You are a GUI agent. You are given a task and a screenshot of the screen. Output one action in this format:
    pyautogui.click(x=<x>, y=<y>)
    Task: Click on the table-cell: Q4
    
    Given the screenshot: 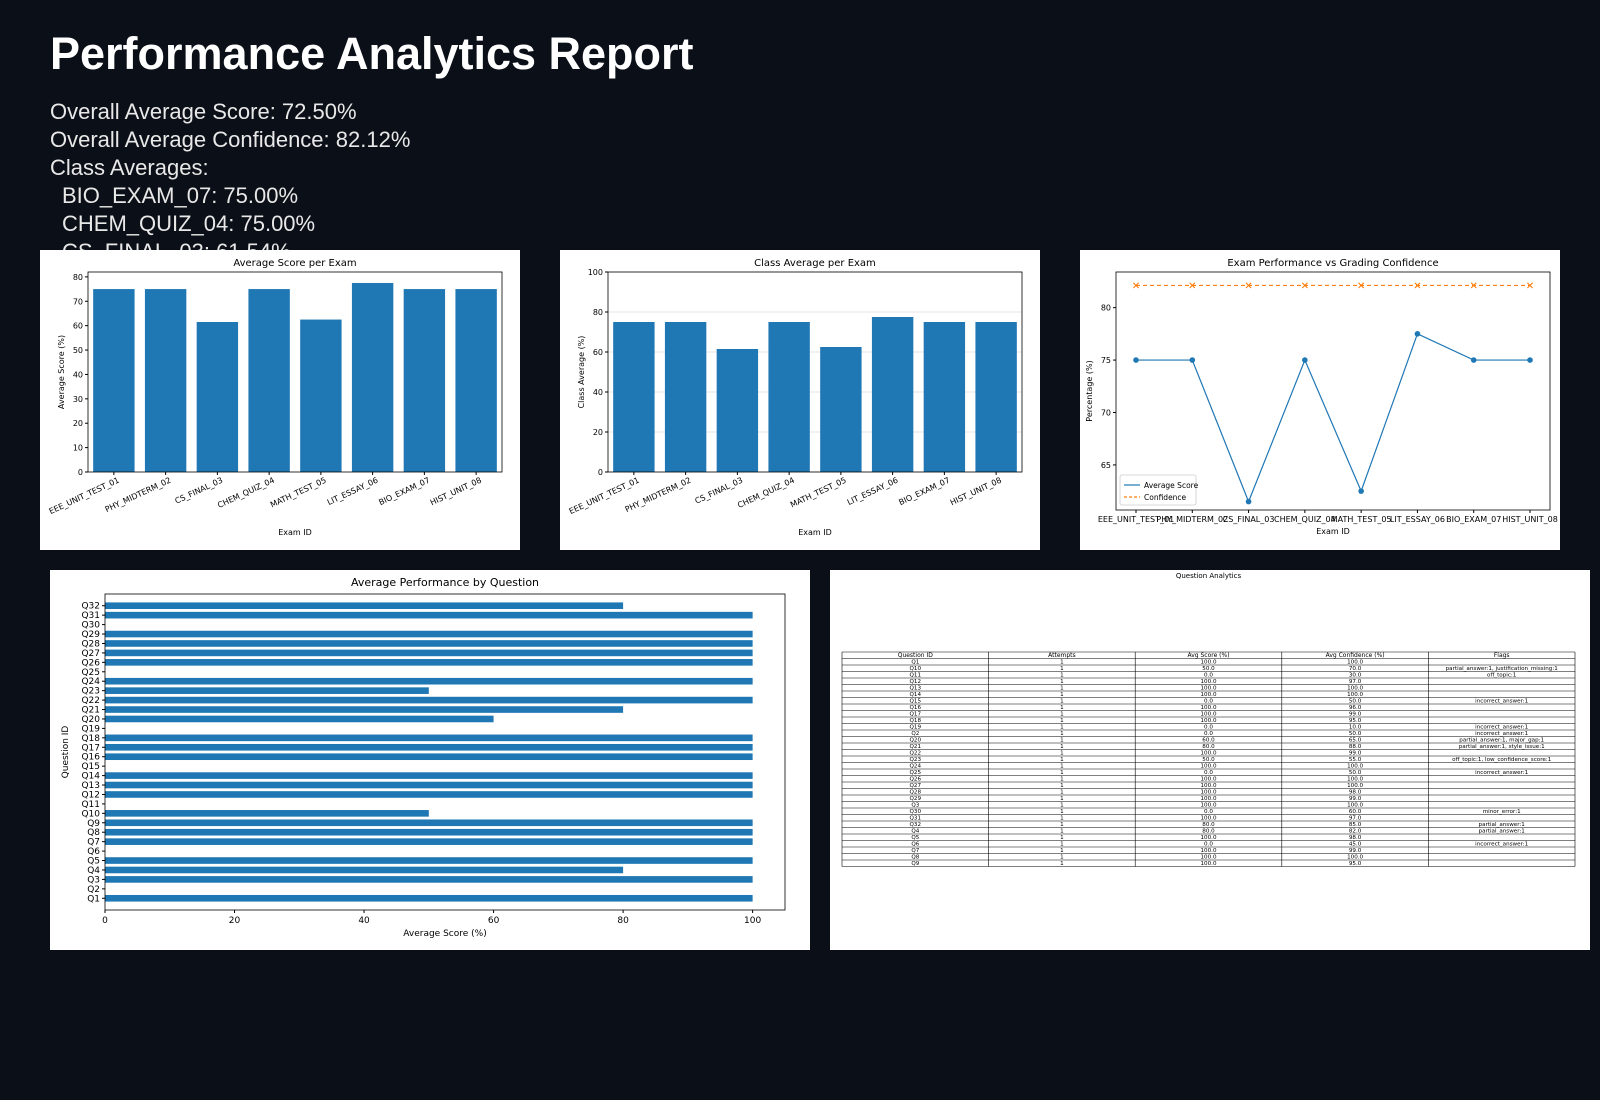 What is the action you would take?
    pyautogui.click(x=915, y=832)
    